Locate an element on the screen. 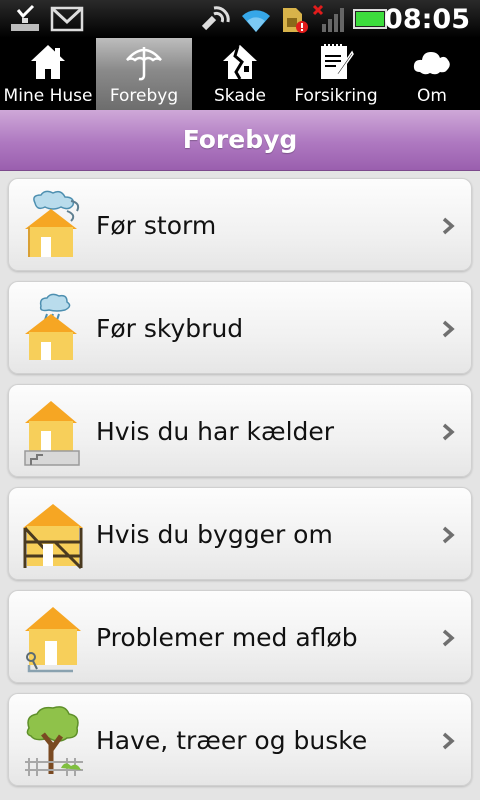 This screenshot has width=480, height=800. list-item-hvis-du-har-kaelder: Hvis du har kælder is located at coordinates (240, 430).